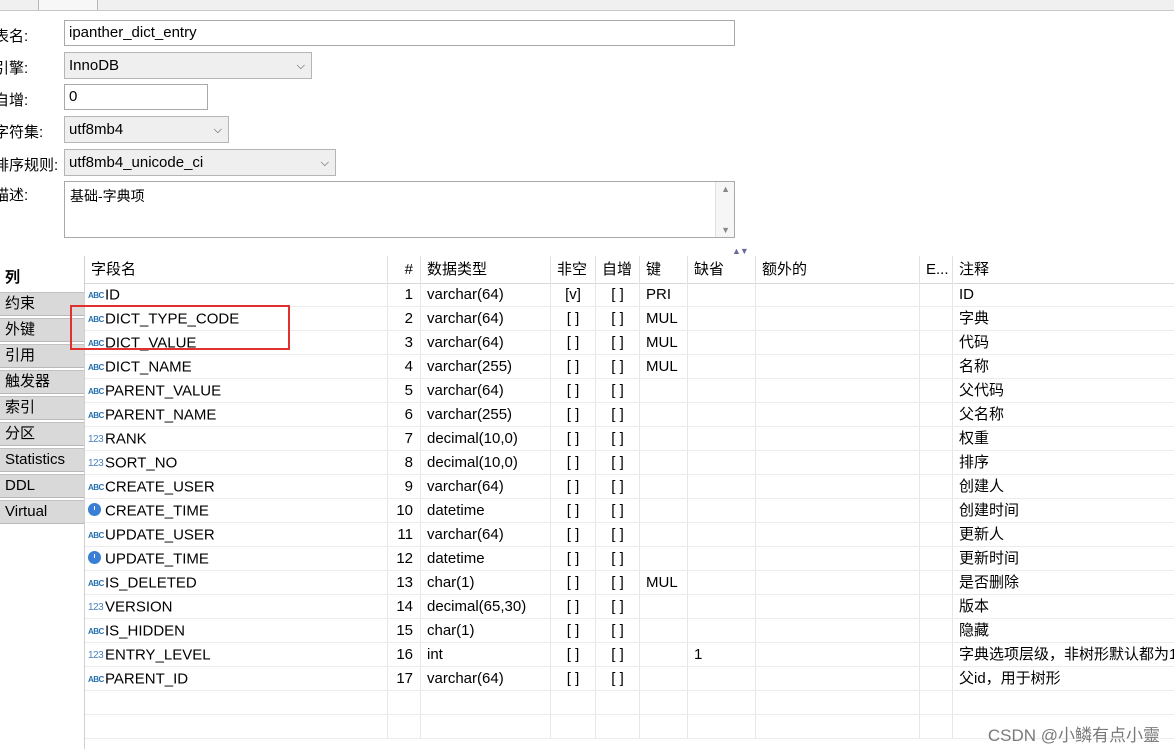 This screenshot has height=749, width=1174. What do you see at coordinates (404, 678) in the screenshot?
I see `cell-ordinal: 17` at bounding box center [404, 678].